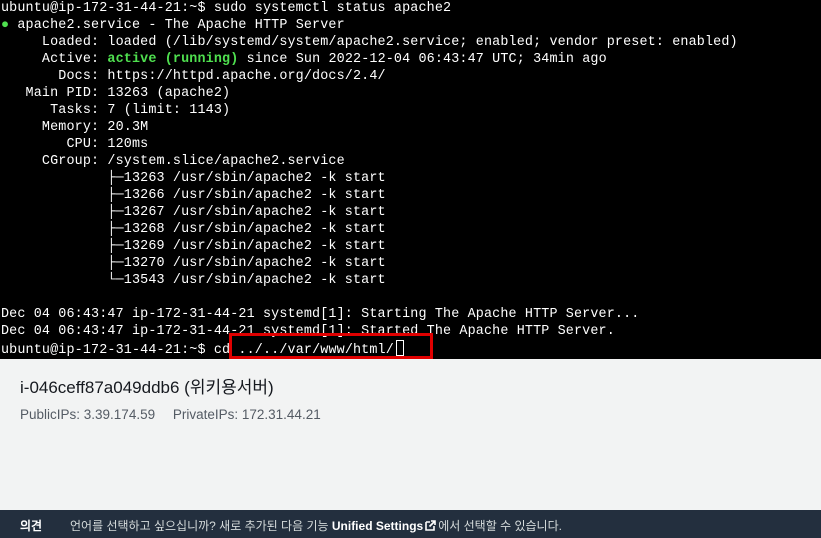  What do you see at coordinates (181, 25) in the screenshot?
I see `service-name: apache2.service - The Apache HTTP Server` at bounding box center [181, 25].